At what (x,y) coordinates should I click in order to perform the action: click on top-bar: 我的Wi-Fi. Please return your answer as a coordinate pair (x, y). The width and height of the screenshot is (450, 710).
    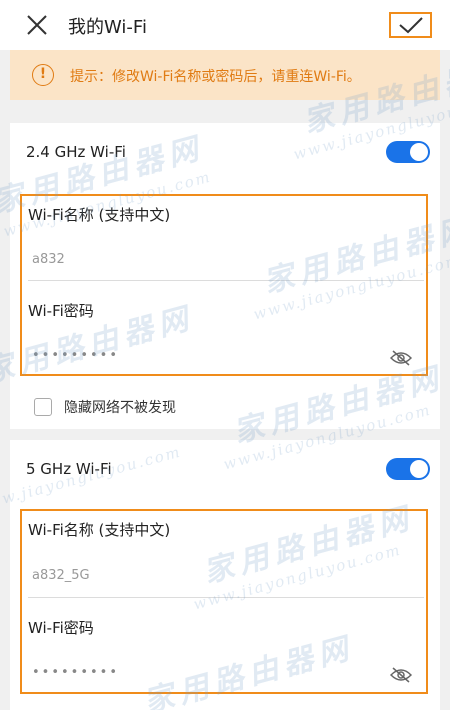
    Looking at the image, I should click on (225, 25).